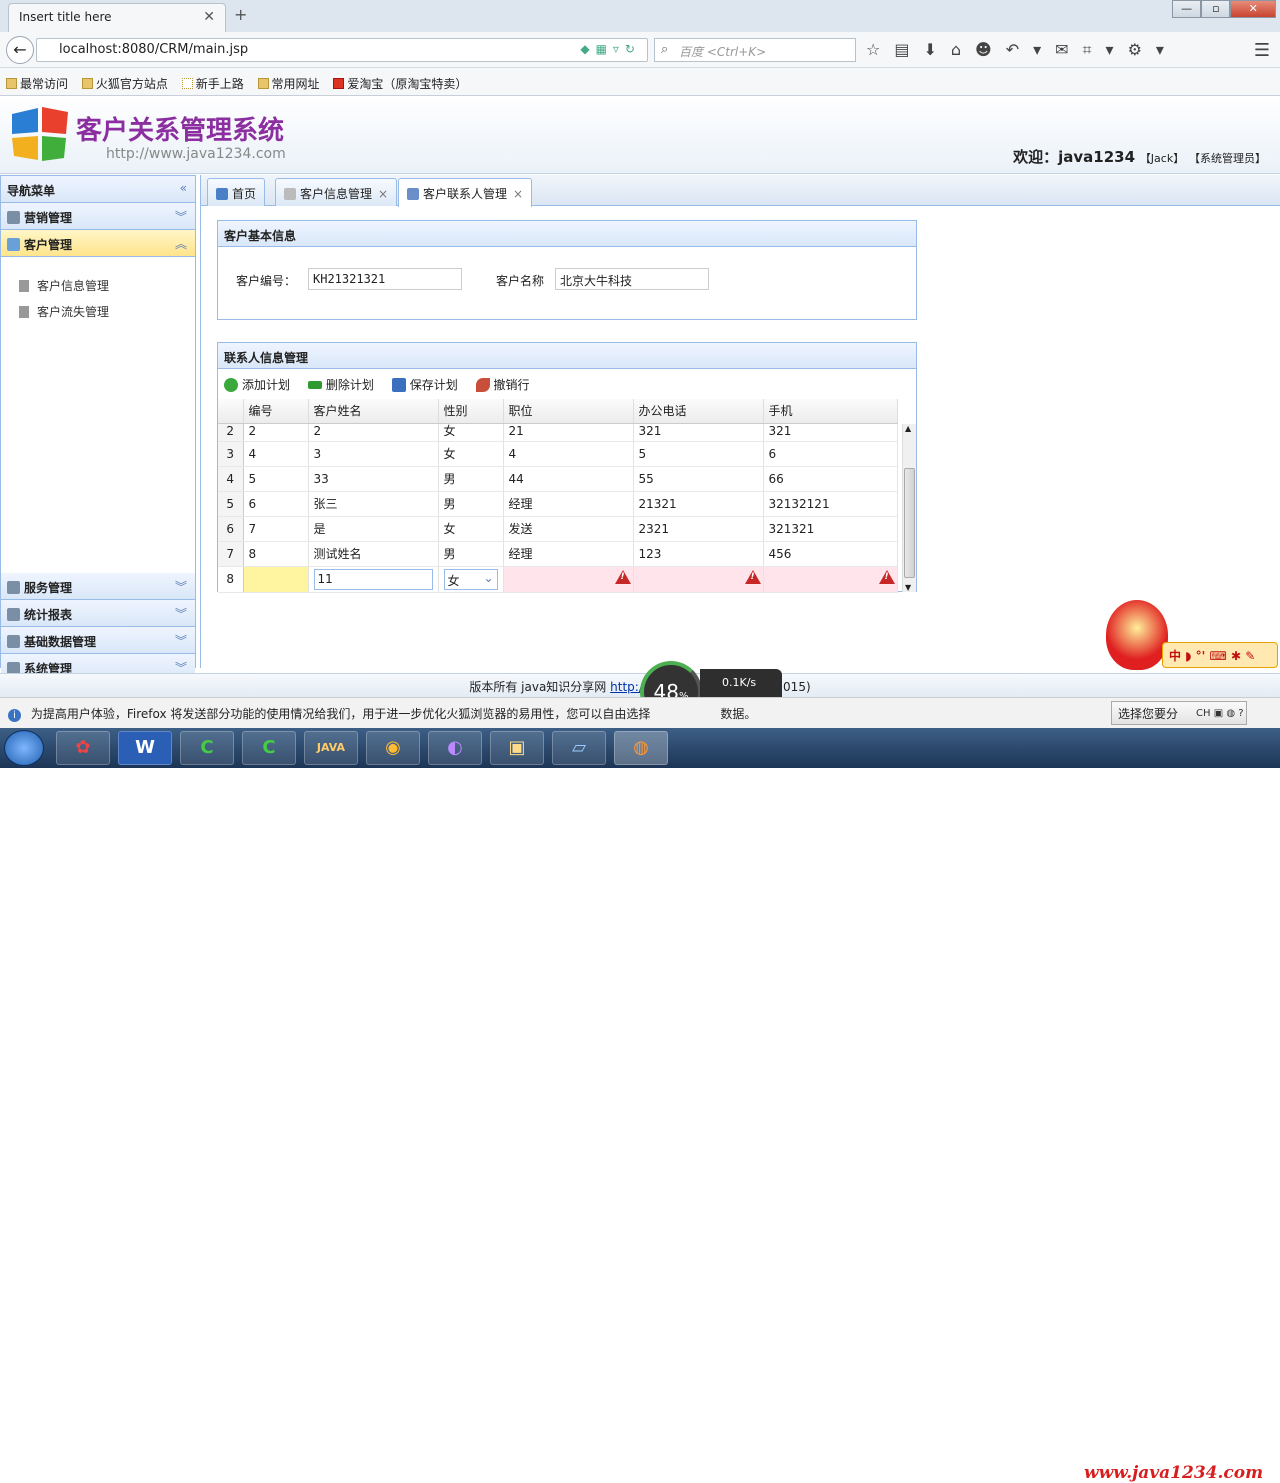  What do you see at coordinates (276, 411) in the screenshot?
I see `column-header: 编号` at bounding box center [276, 411].